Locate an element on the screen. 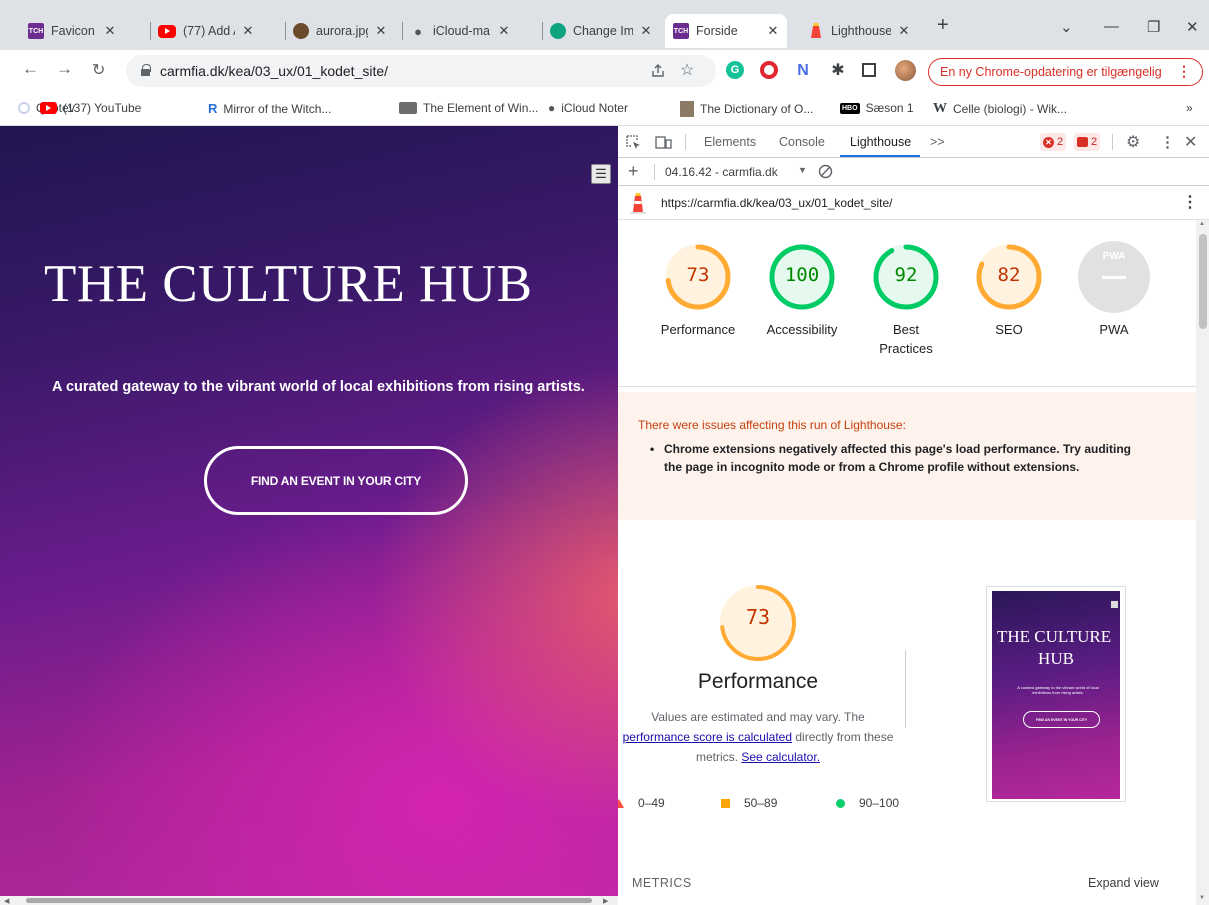 This screenshot has width=1209, height=905. notion-extension-icon: N is located at coordinates (803, 71).